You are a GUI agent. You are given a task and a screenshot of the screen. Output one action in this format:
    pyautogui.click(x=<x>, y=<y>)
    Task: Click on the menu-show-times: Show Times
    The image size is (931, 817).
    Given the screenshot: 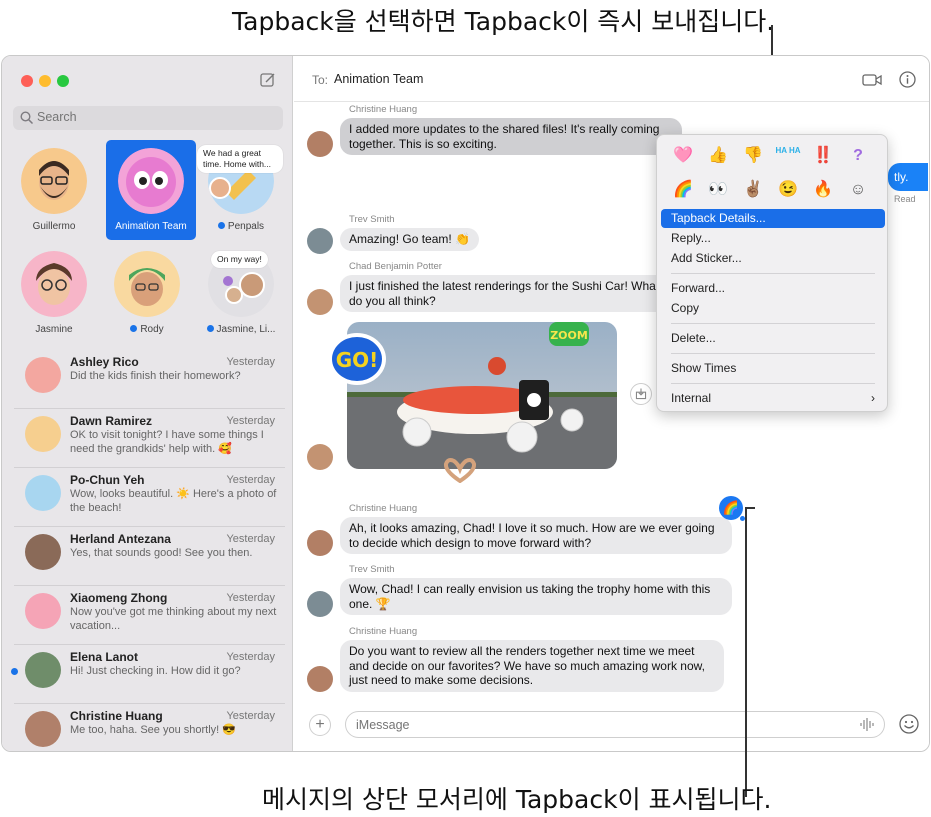 What is the action you would take?
    pyautogui.click(x=773, y=368)
    